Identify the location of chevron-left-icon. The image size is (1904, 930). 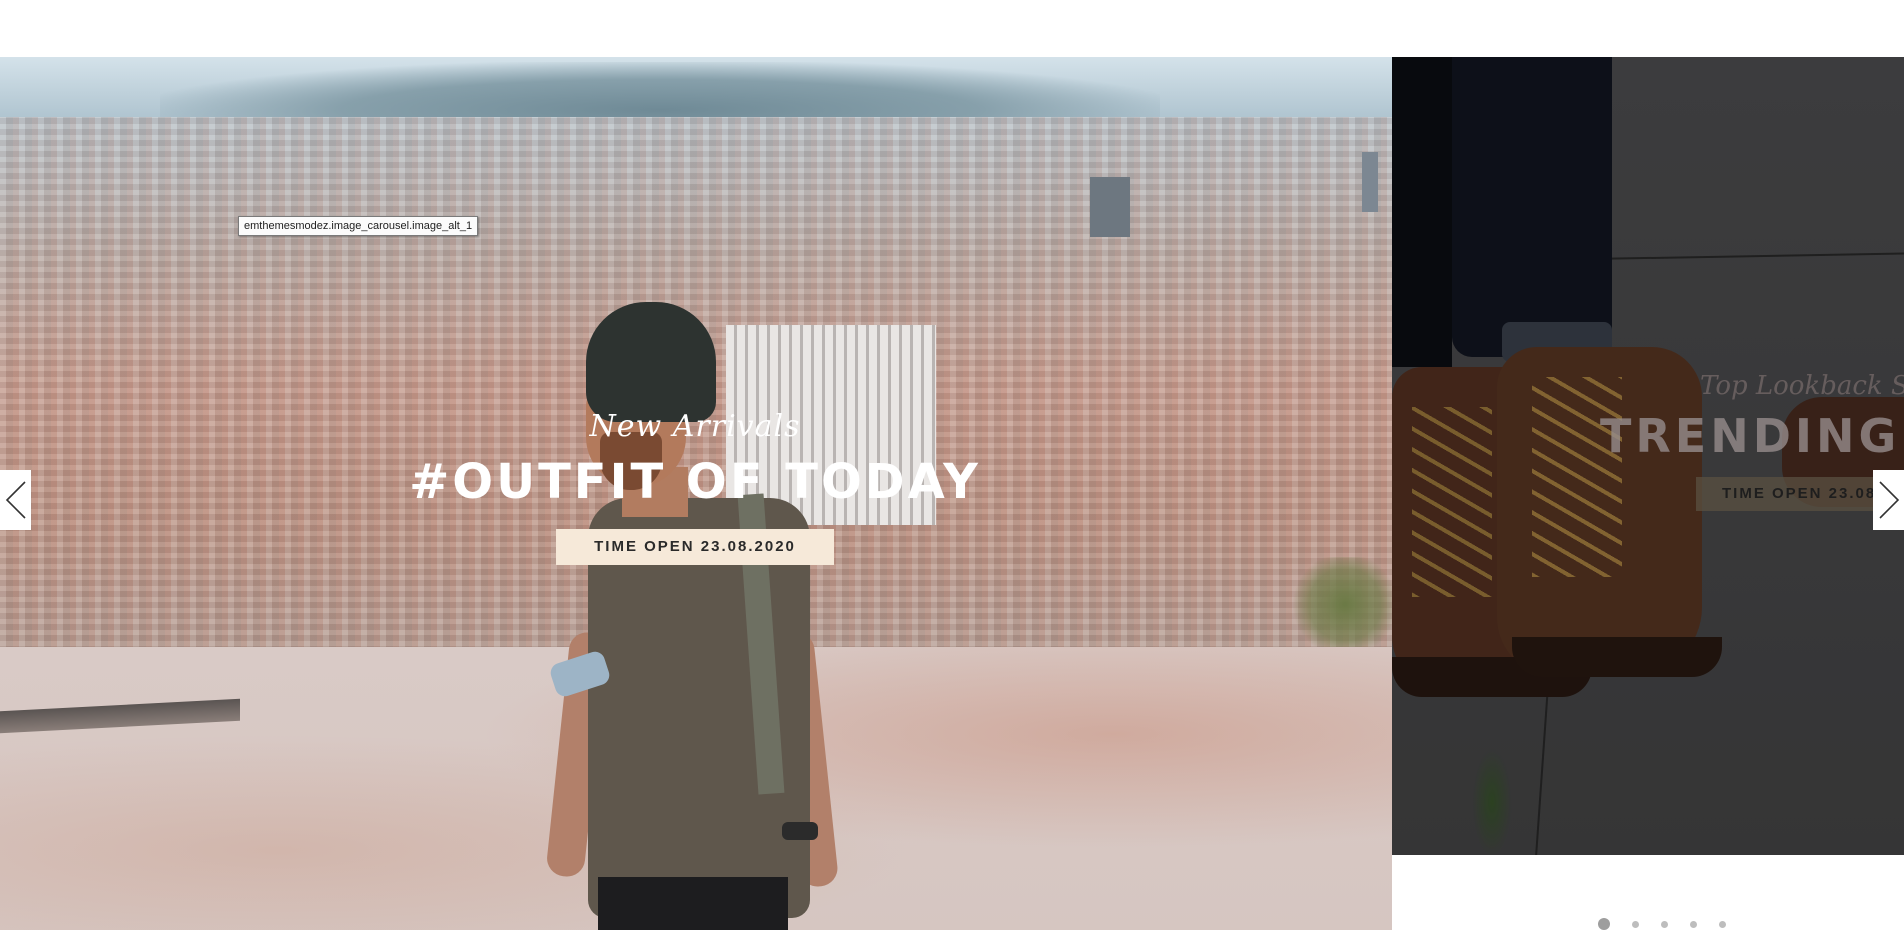
(15, 500).